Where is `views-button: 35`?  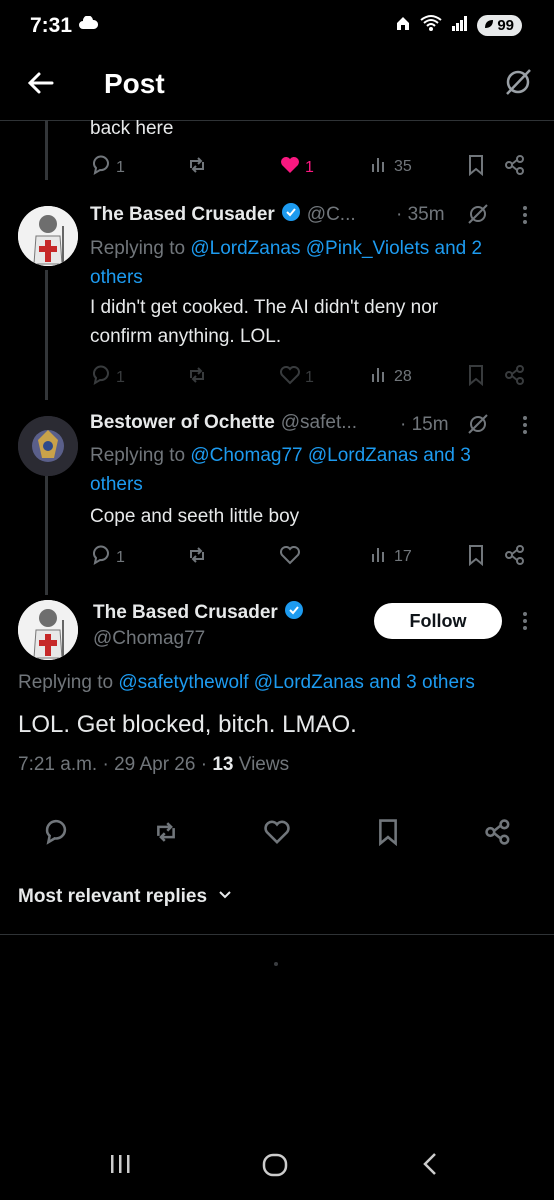 views-button: 35 is located at coordinates (391, 166).